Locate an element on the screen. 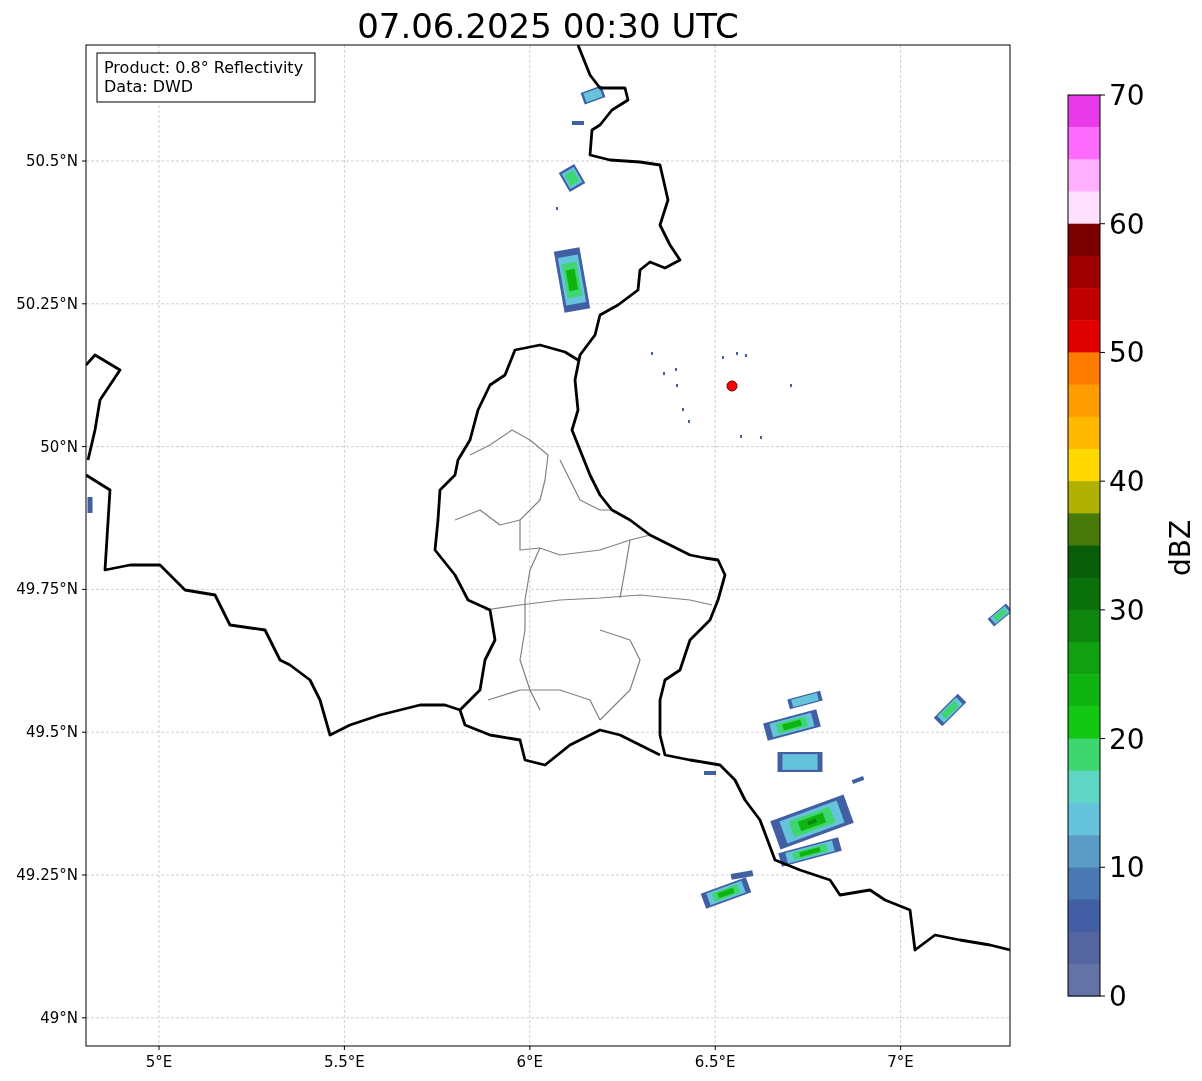 Image resolution: width=1202 pixels, height=1081 pixels. info-text: Data: DWD is located at coordinates (149, 86).